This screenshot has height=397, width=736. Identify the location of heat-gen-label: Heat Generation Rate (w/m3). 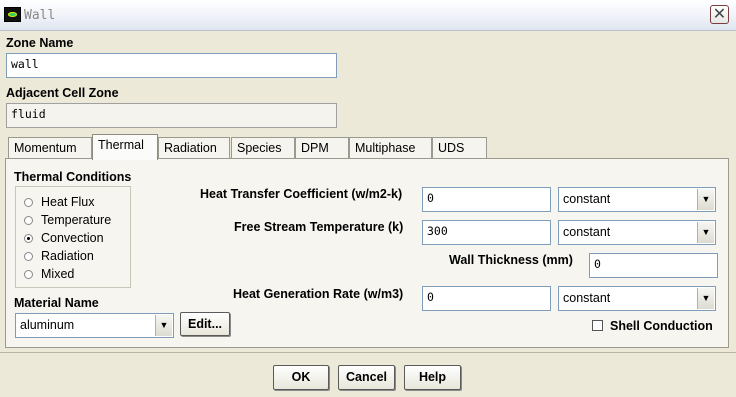
(318, 294).